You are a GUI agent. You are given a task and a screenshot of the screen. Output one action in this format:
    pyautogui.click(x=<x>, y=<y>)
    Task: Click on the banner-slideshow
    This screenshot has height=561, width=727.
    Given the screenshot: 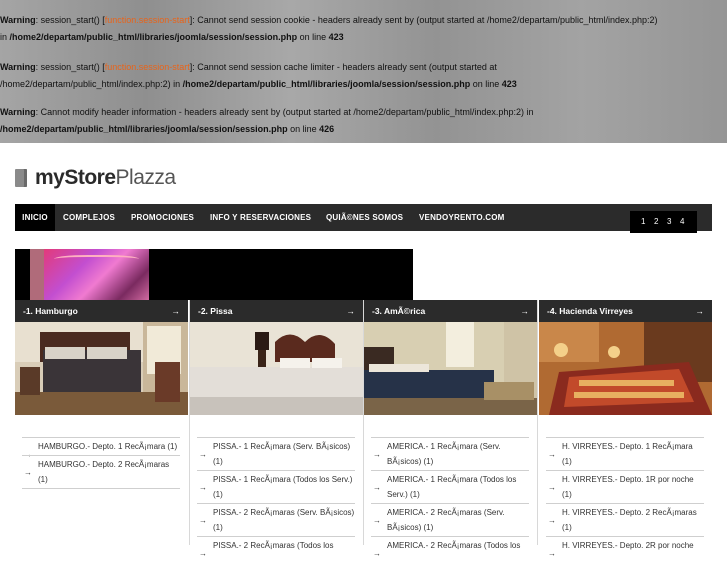 What is the action you would take?
    pyautogui.click(x=214, y=274)
    